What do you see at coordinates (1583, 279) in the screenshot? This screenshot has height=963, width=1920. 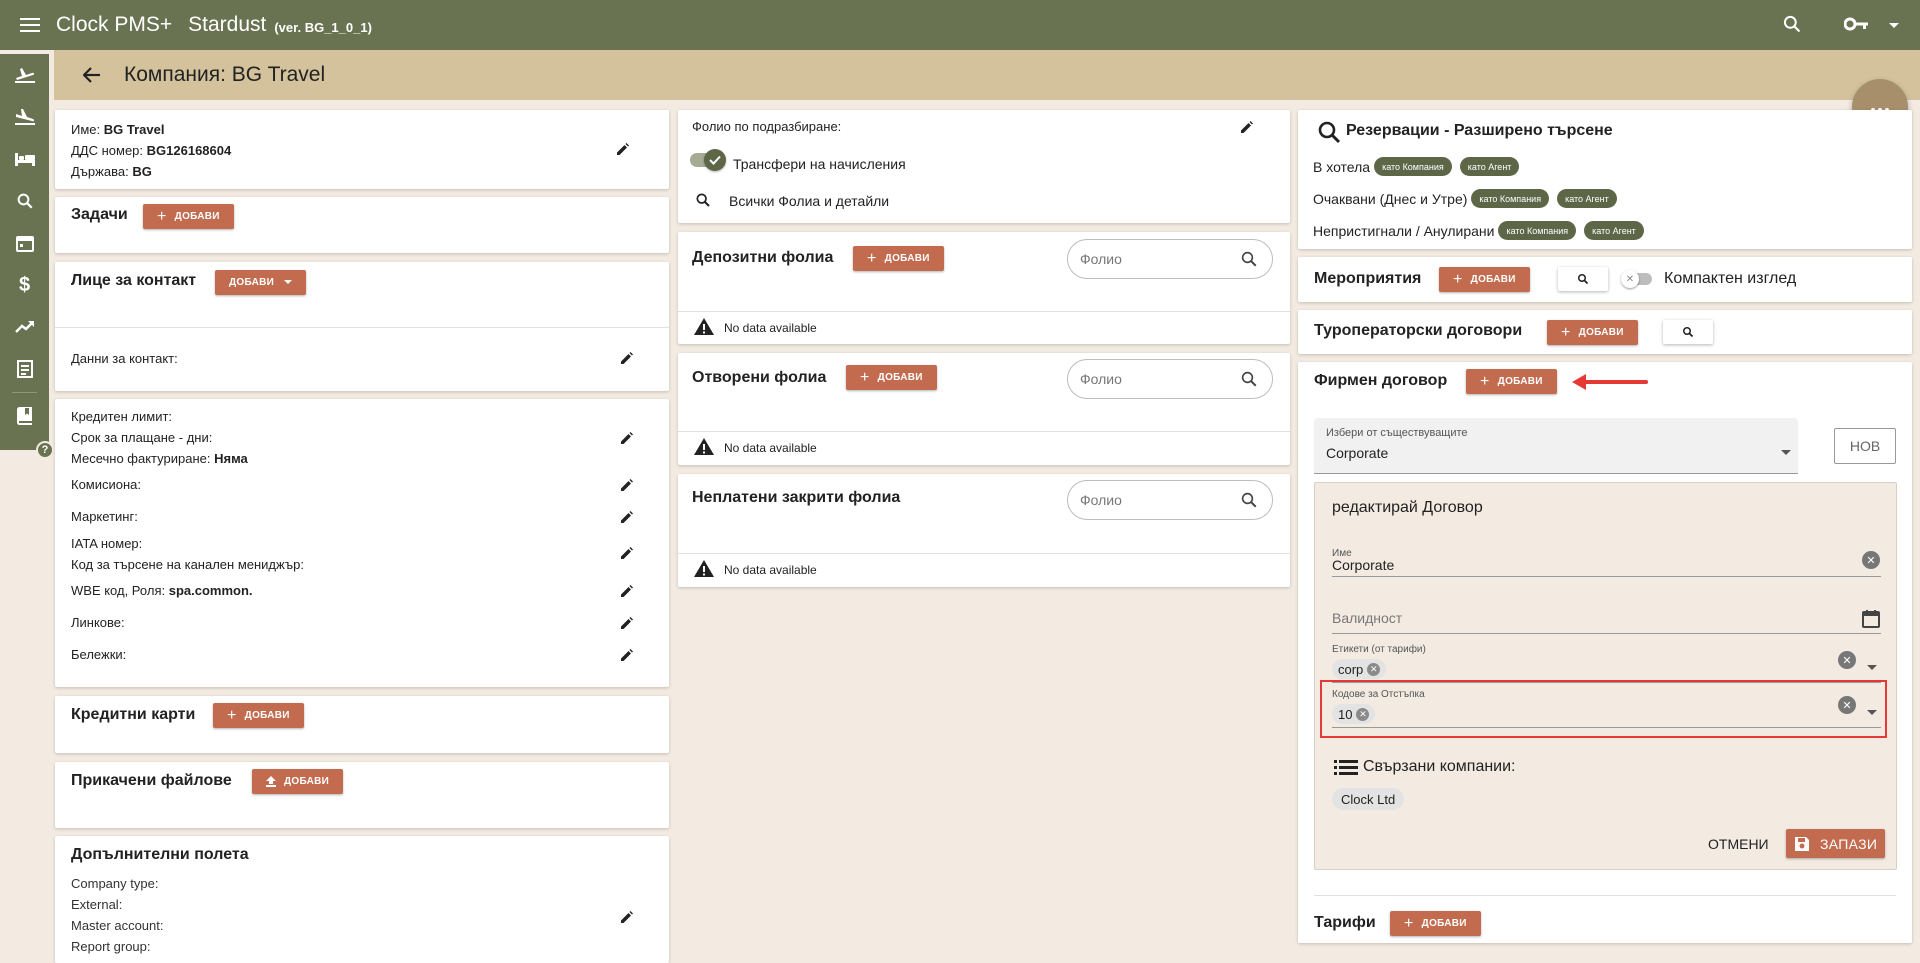 I see `search-events-button` at bounding box center [1583, 279].